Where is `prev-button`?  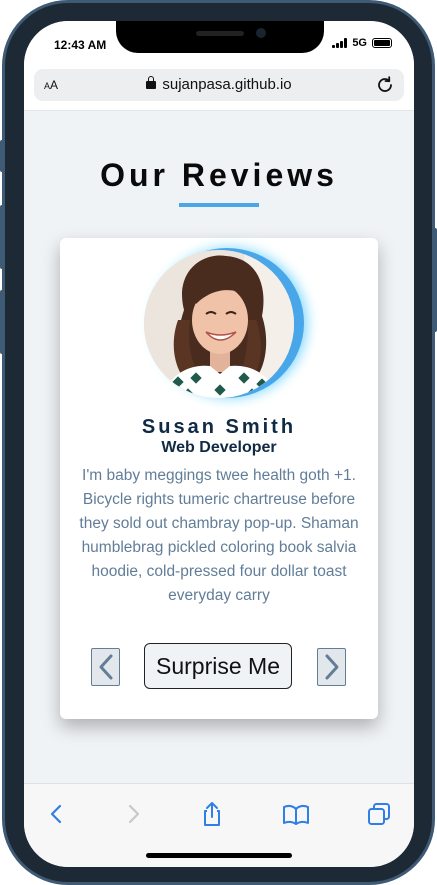 prev-button is located at coordinates (105, 667).